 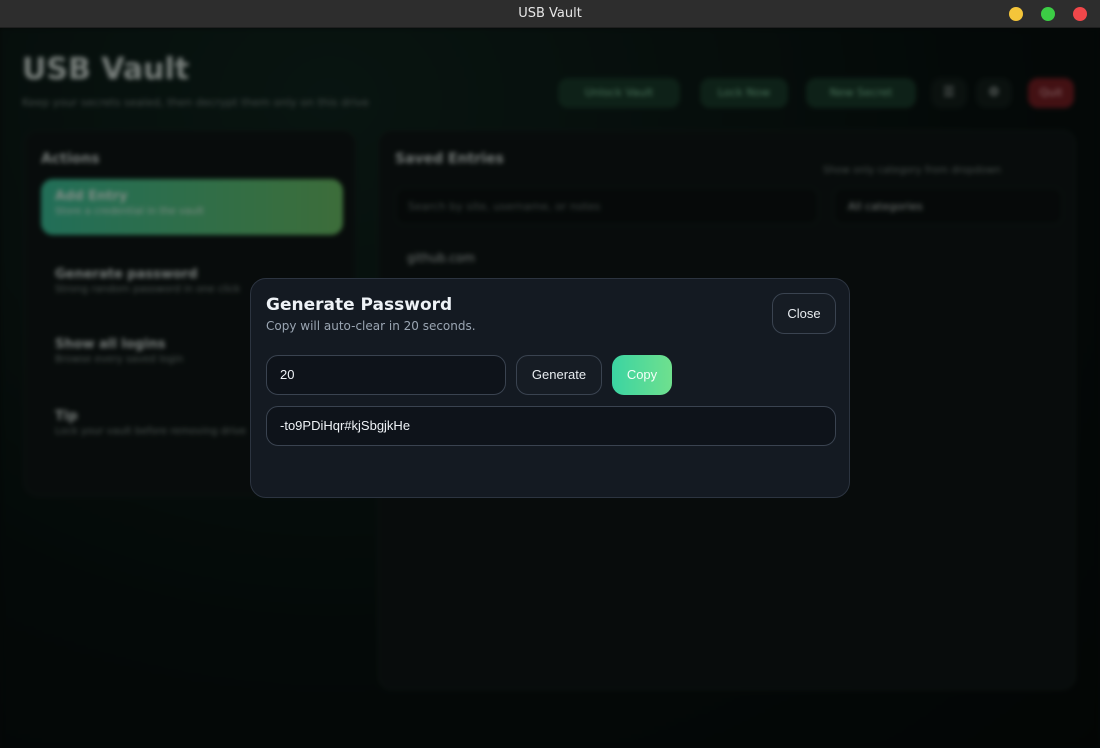 I want to click on copy-button: Copy, so click(x=642, y=375).